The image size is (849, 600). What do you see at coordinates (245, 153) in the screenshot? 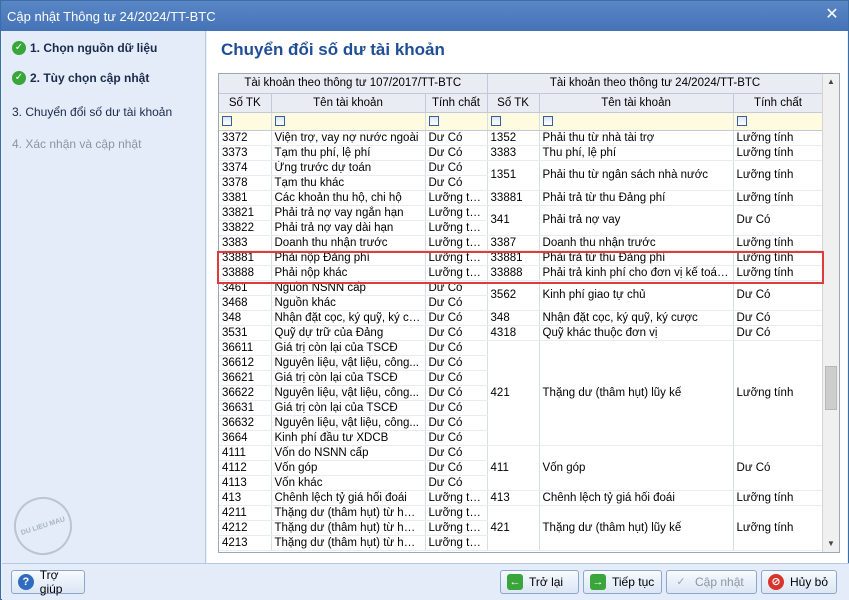
I see `old-account-code: 3373` at bounding box center [245, 153].